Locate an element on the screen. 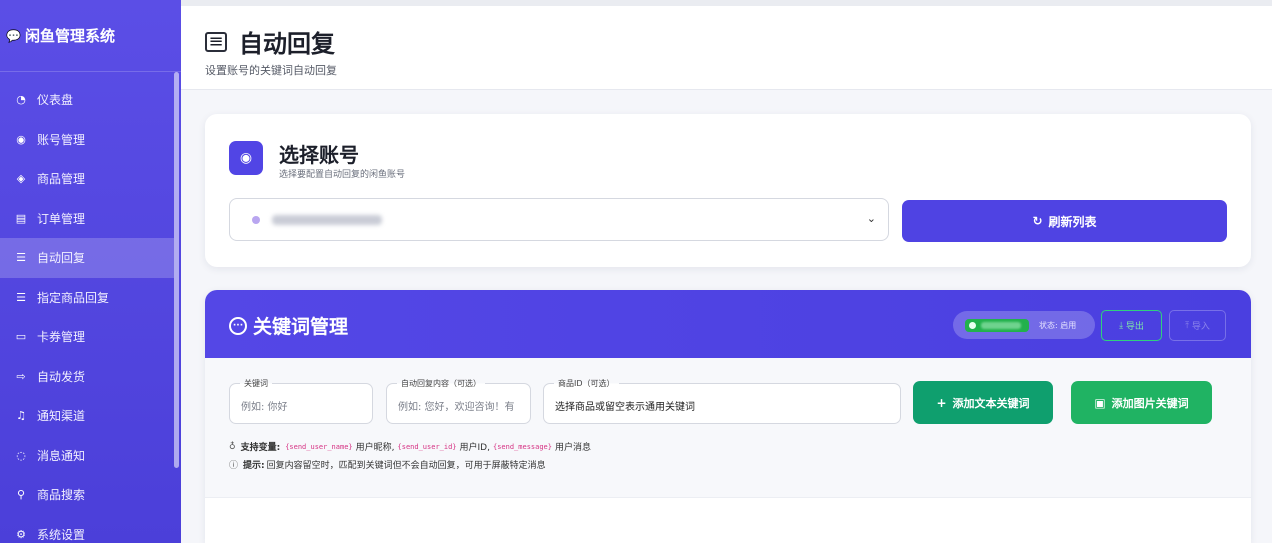 The image size is (1272, 543). keyword-card-title: ··· 关键词管理 is located at coordinates (288, 325).